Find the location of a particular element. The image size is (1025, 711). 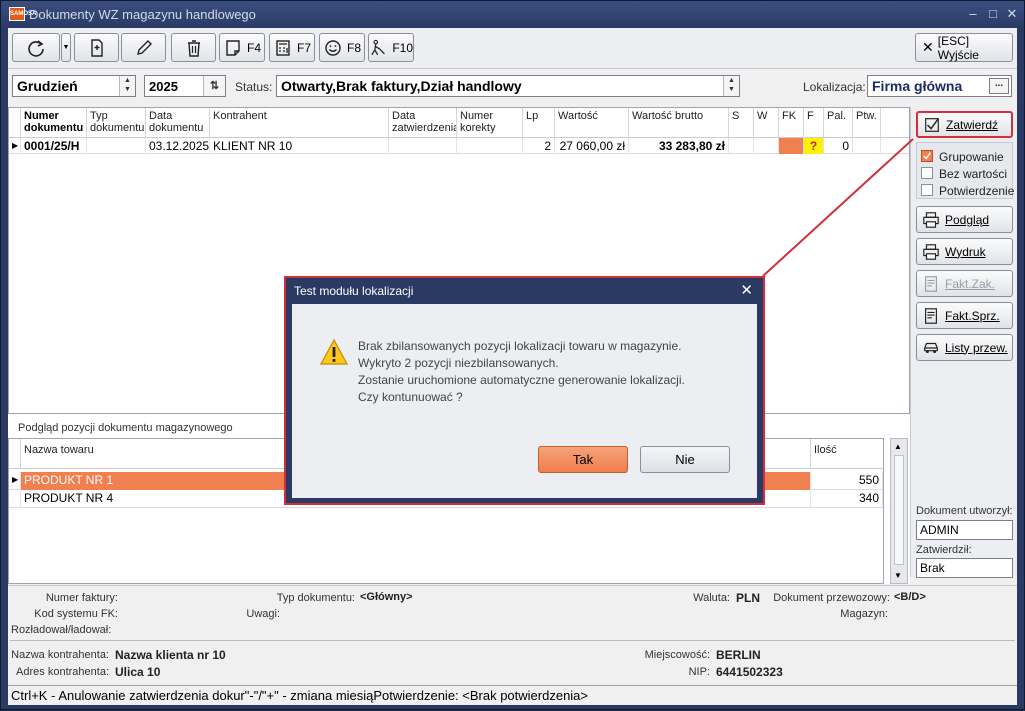

col-brutto: Wartość brutto is located at coordinates (679, 123).